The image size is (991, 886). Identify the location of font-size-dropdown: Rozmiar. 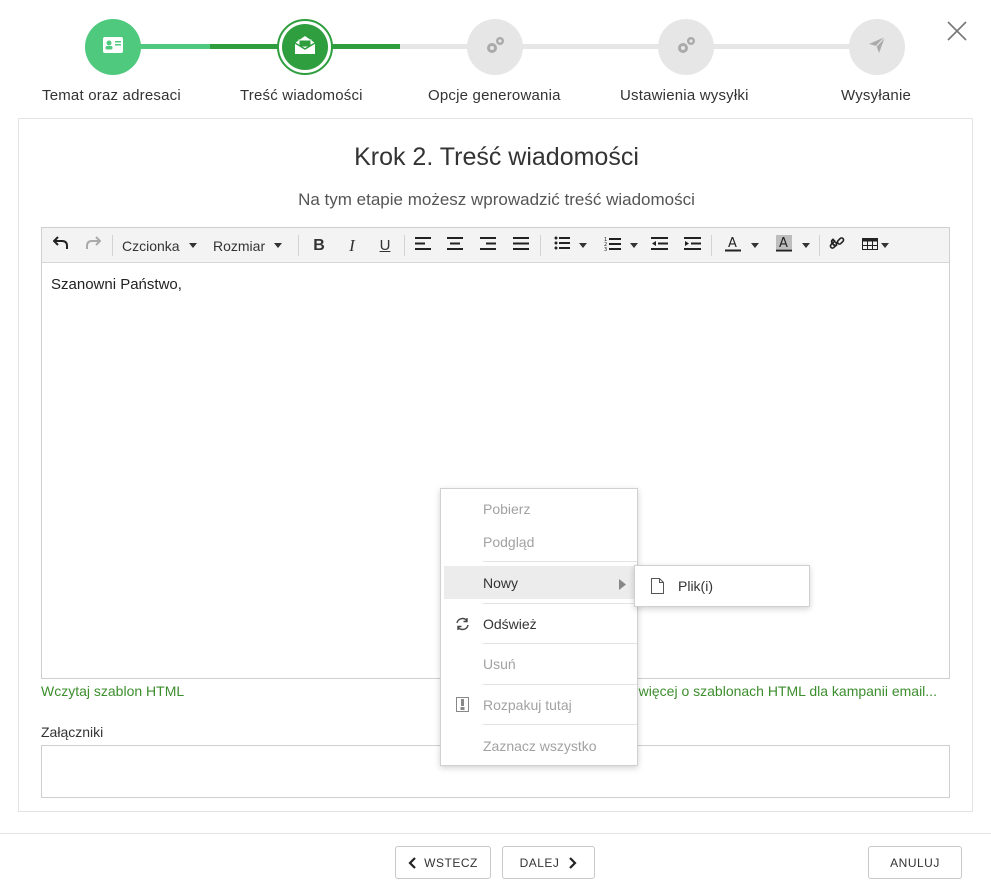
(248, 245).